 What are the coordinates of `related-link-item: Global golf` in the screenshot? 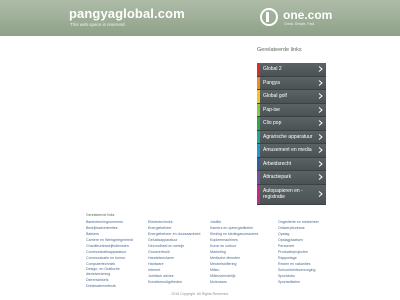 It's located at (291, 97).